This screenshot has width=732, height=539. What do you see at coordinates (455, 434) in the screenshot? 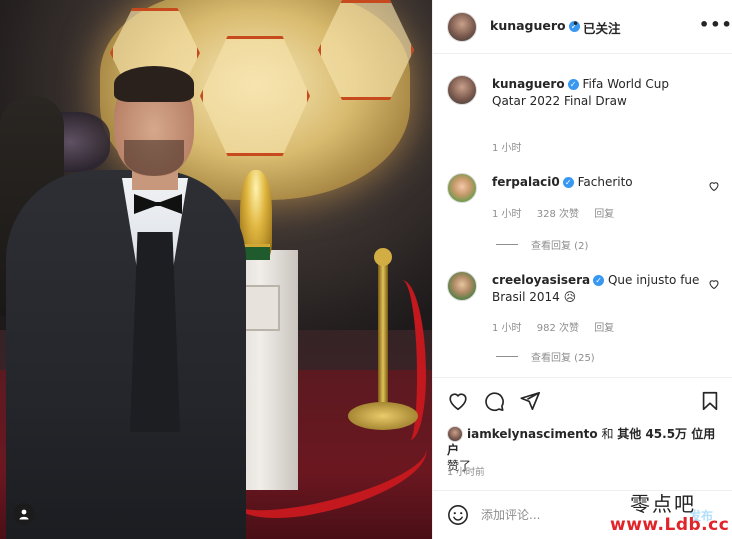
I see `liker-avatar` at bounding box center [455, 434].